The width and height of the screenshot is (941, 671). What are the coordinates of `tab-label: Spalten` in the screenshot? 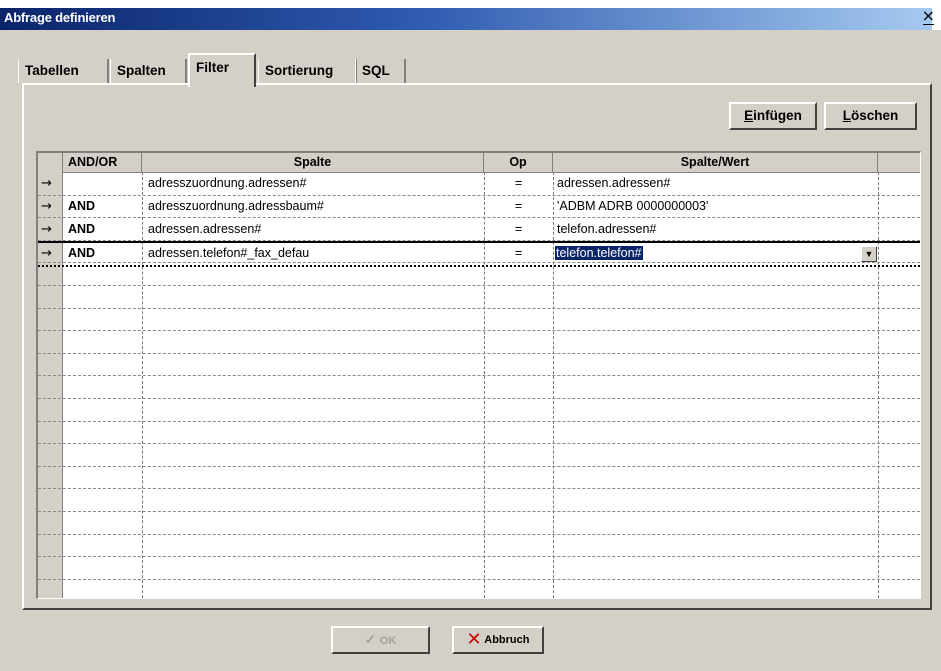 It's located at (141, 70).